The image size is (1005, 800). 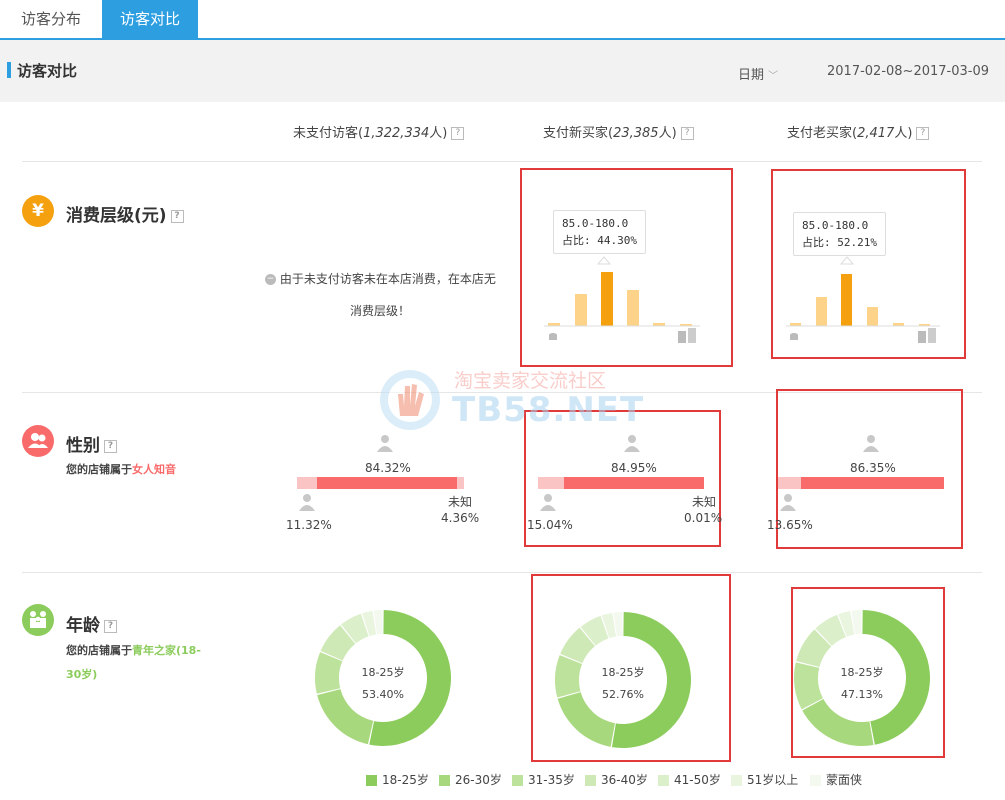 I want to click on title-accent-bar, so click(x=9, y=70).